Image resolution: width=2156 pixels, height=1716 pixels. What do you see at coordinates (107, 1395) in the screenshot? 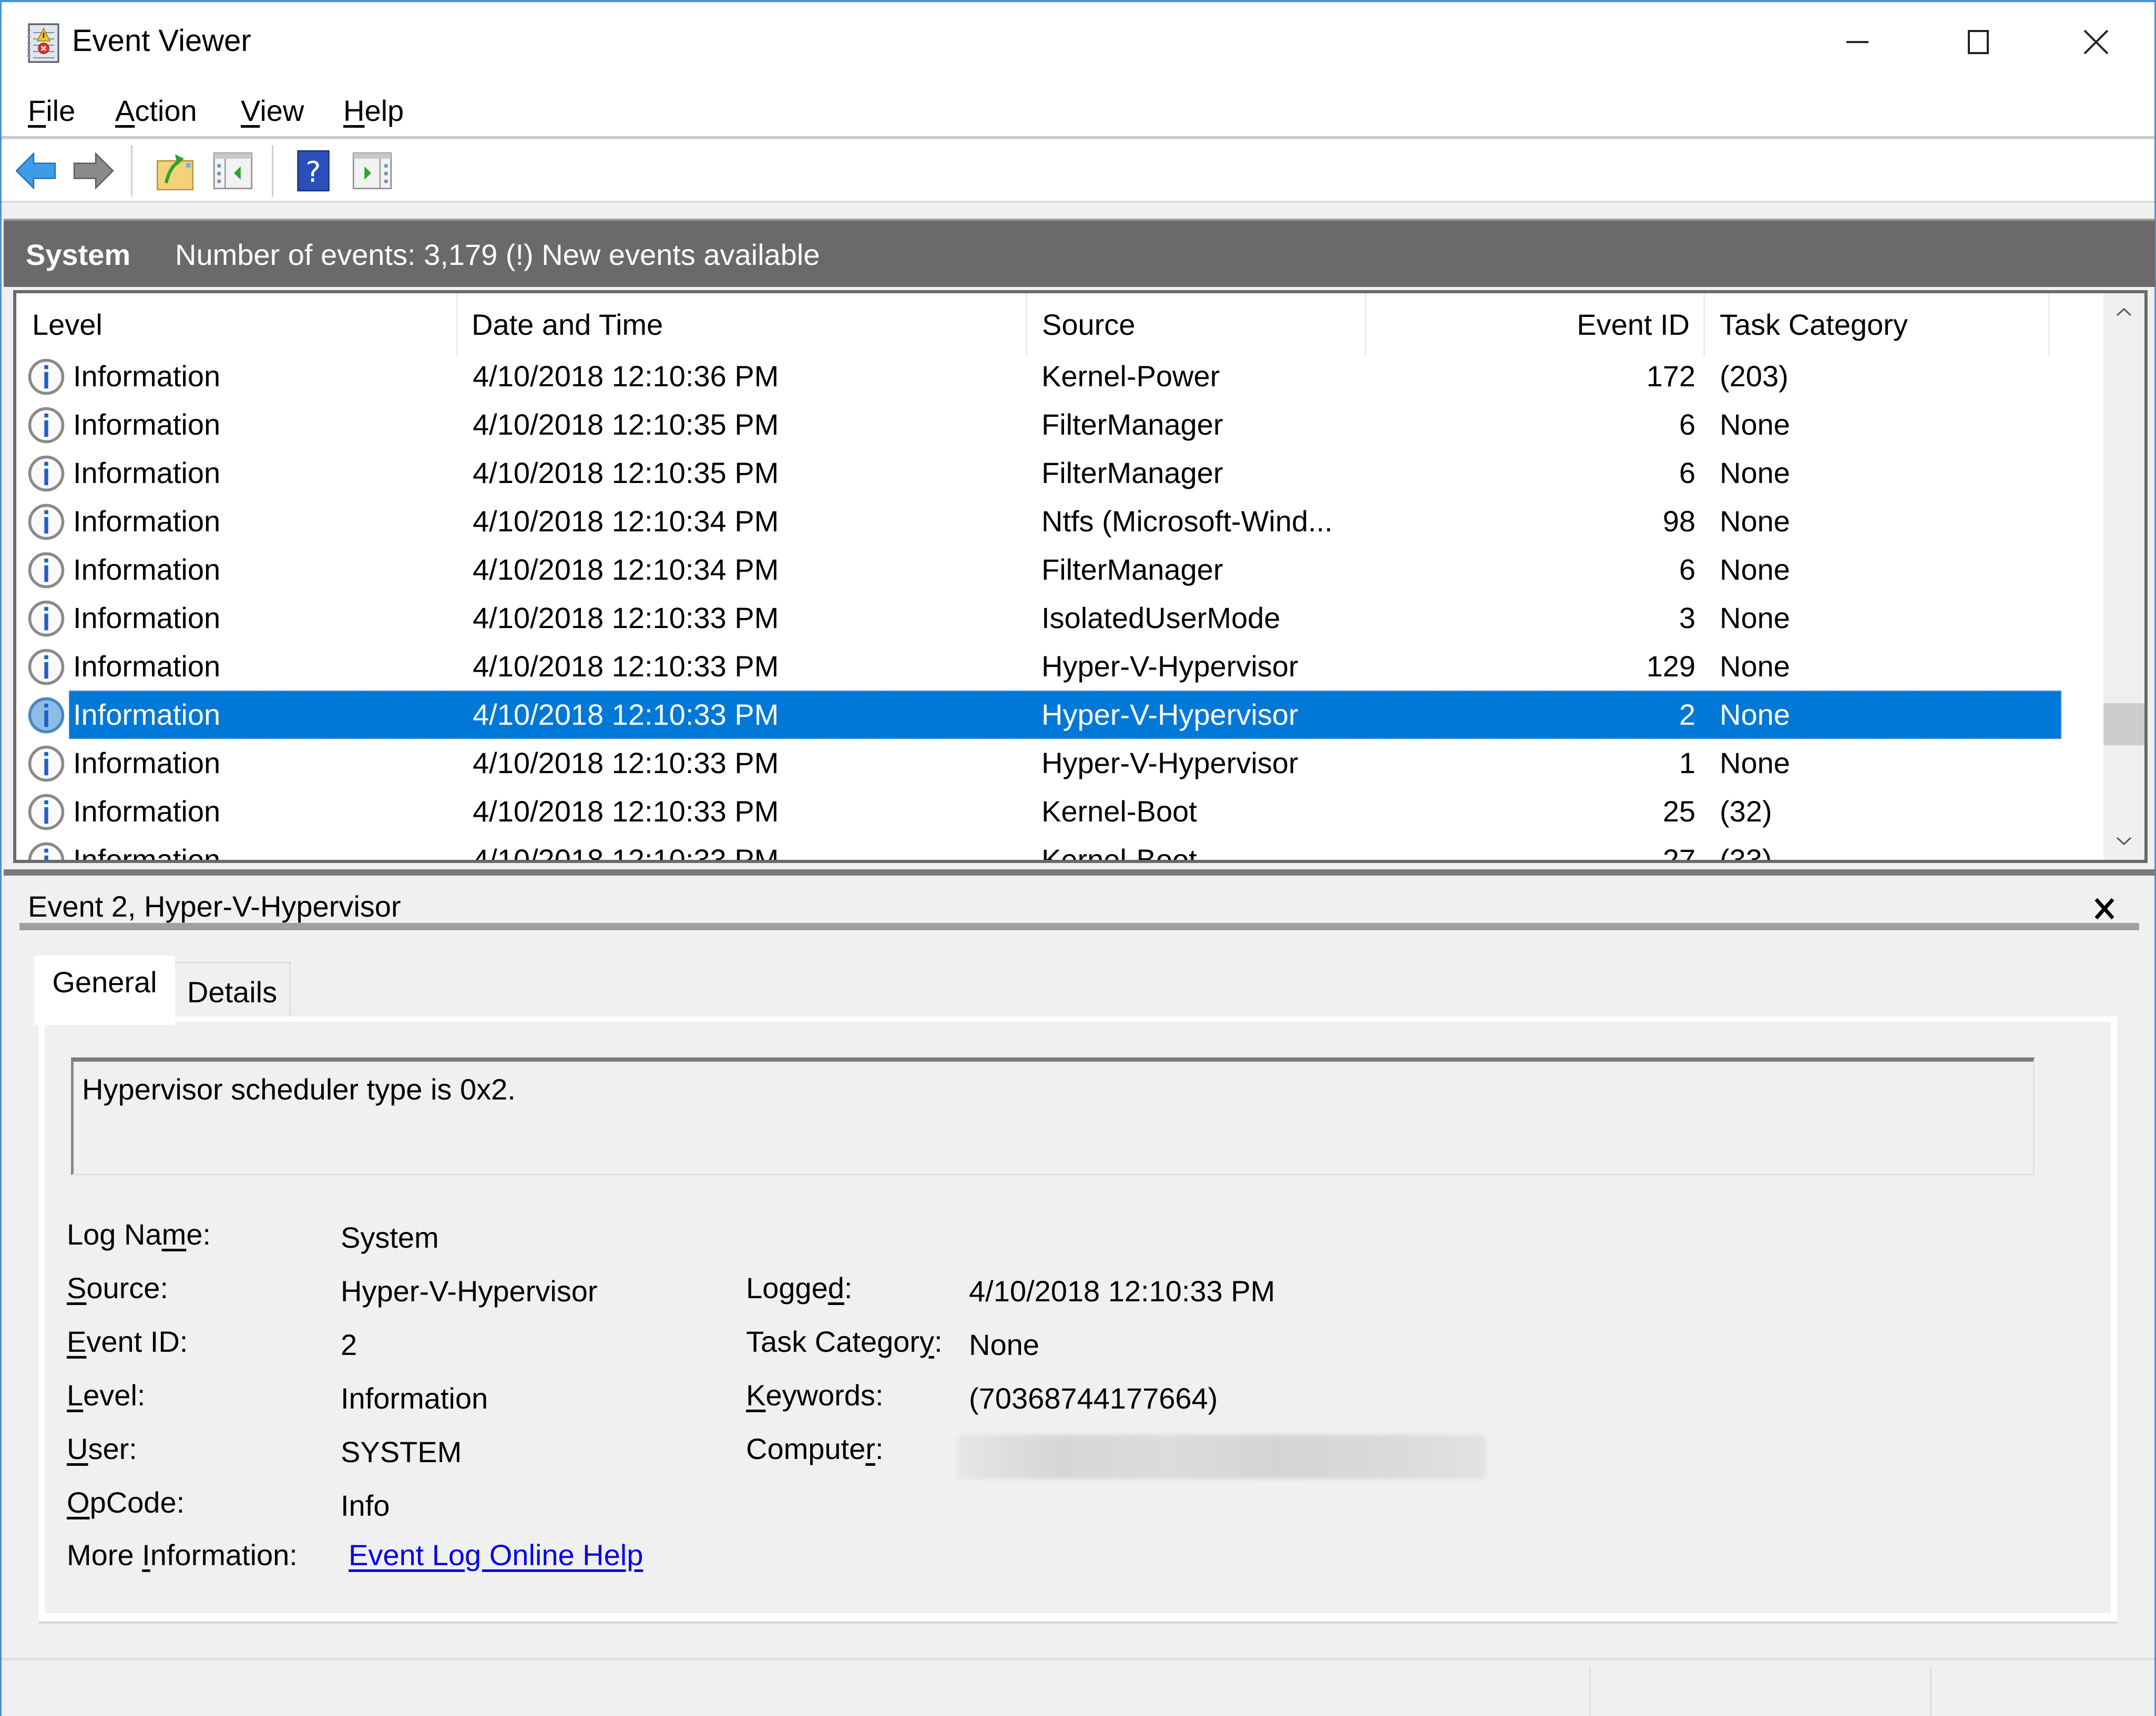
I see `field-label-level: Level:` at bounding box center [107, 1395].